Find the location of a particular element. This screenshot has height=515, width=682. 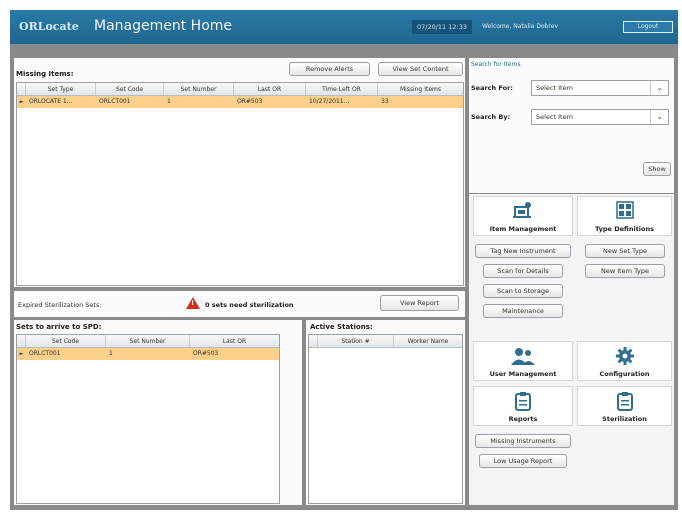

configuration-tile: Configuration is located at coordinates (624, 361).